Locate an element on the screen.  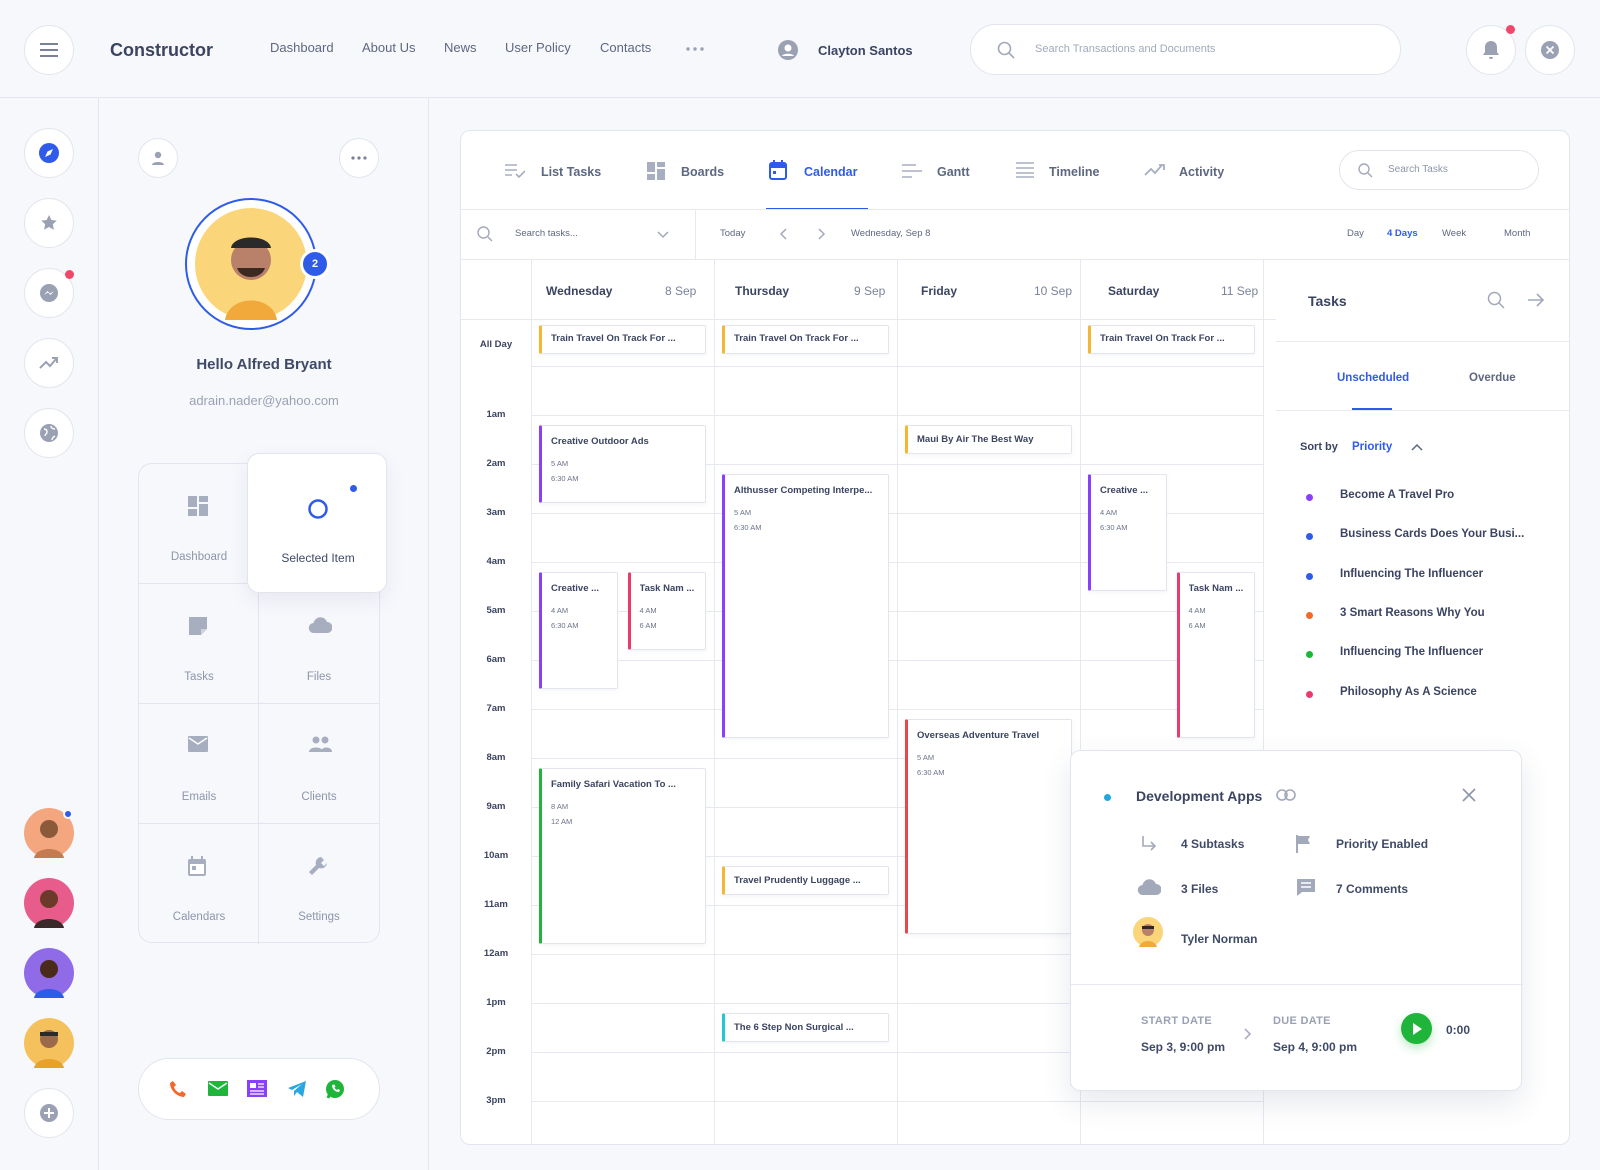
assignee-avatar is located at coordinates (1148, 932).